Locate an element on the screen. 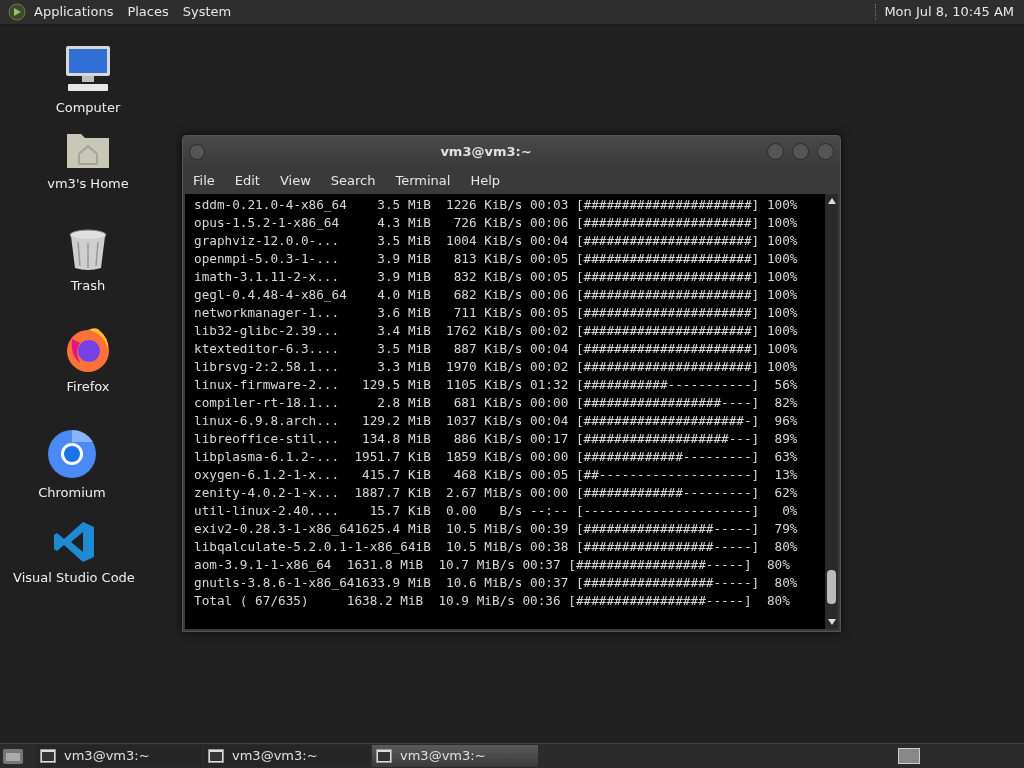 The image size is (1024, 768). panel-menu: Applications is located at coordinates (74, 12).